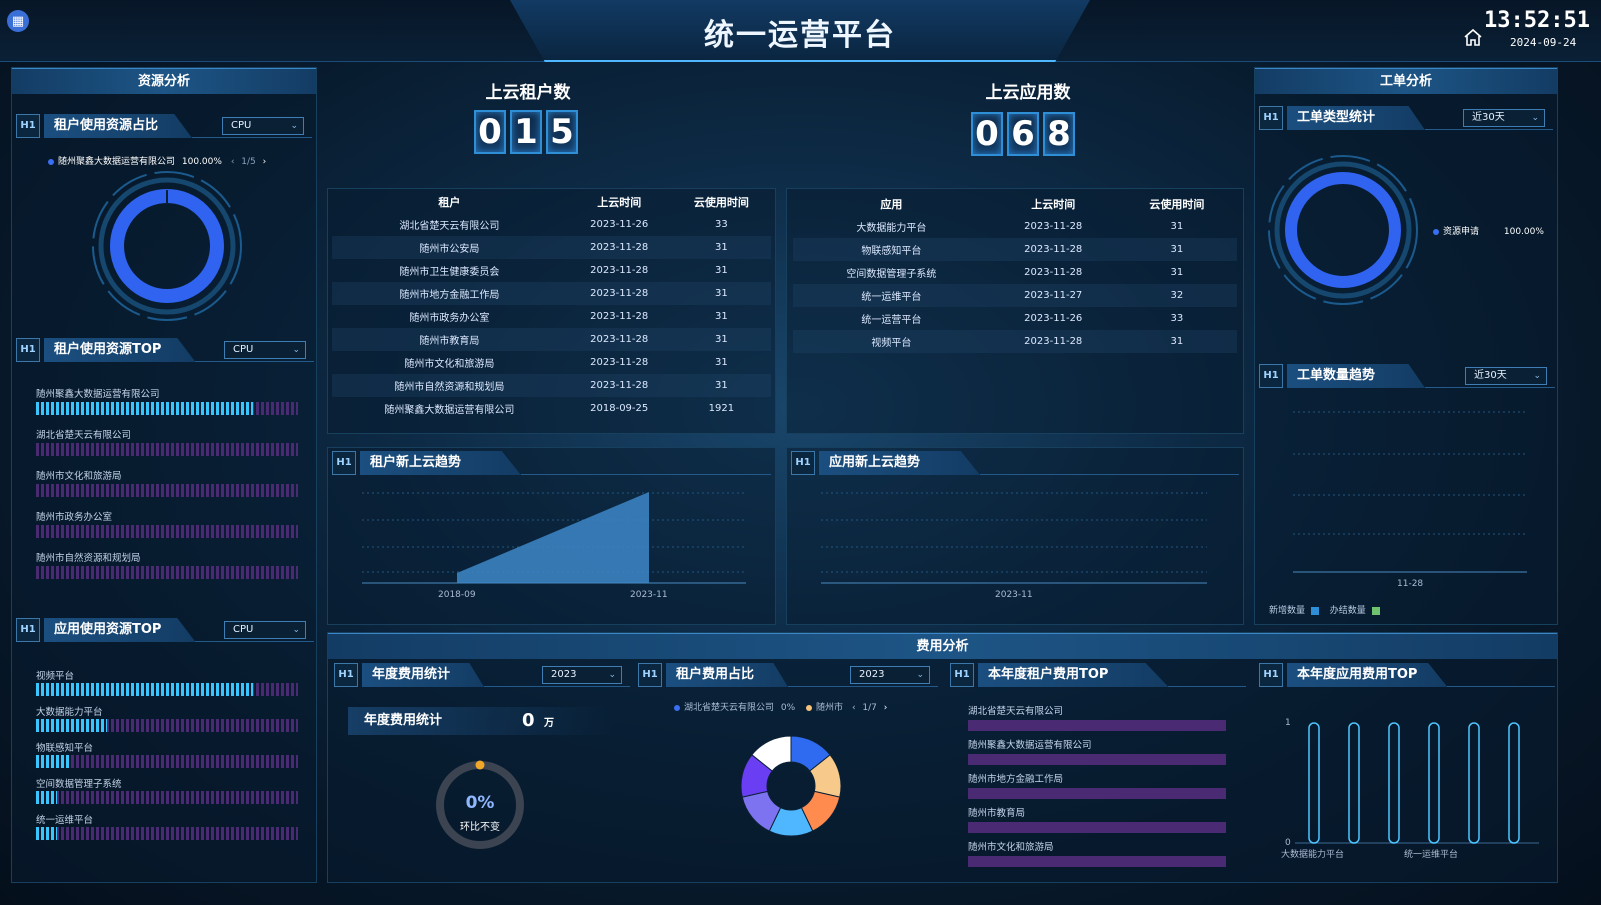 The width and height of the screenshot is (1601, 905). What do you see at coordinates (265, 350) in the screenshot?
I see `tenant-top-select: CPU ⌄` at bounding box center [265, 350].